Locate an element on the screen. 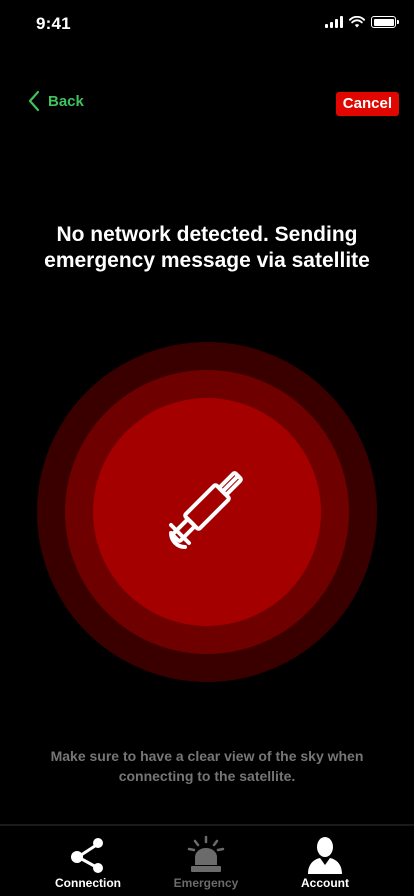 The height and width of the screenshot is (896, 414). chevron-left-icon is located at coordinates (34, 101).